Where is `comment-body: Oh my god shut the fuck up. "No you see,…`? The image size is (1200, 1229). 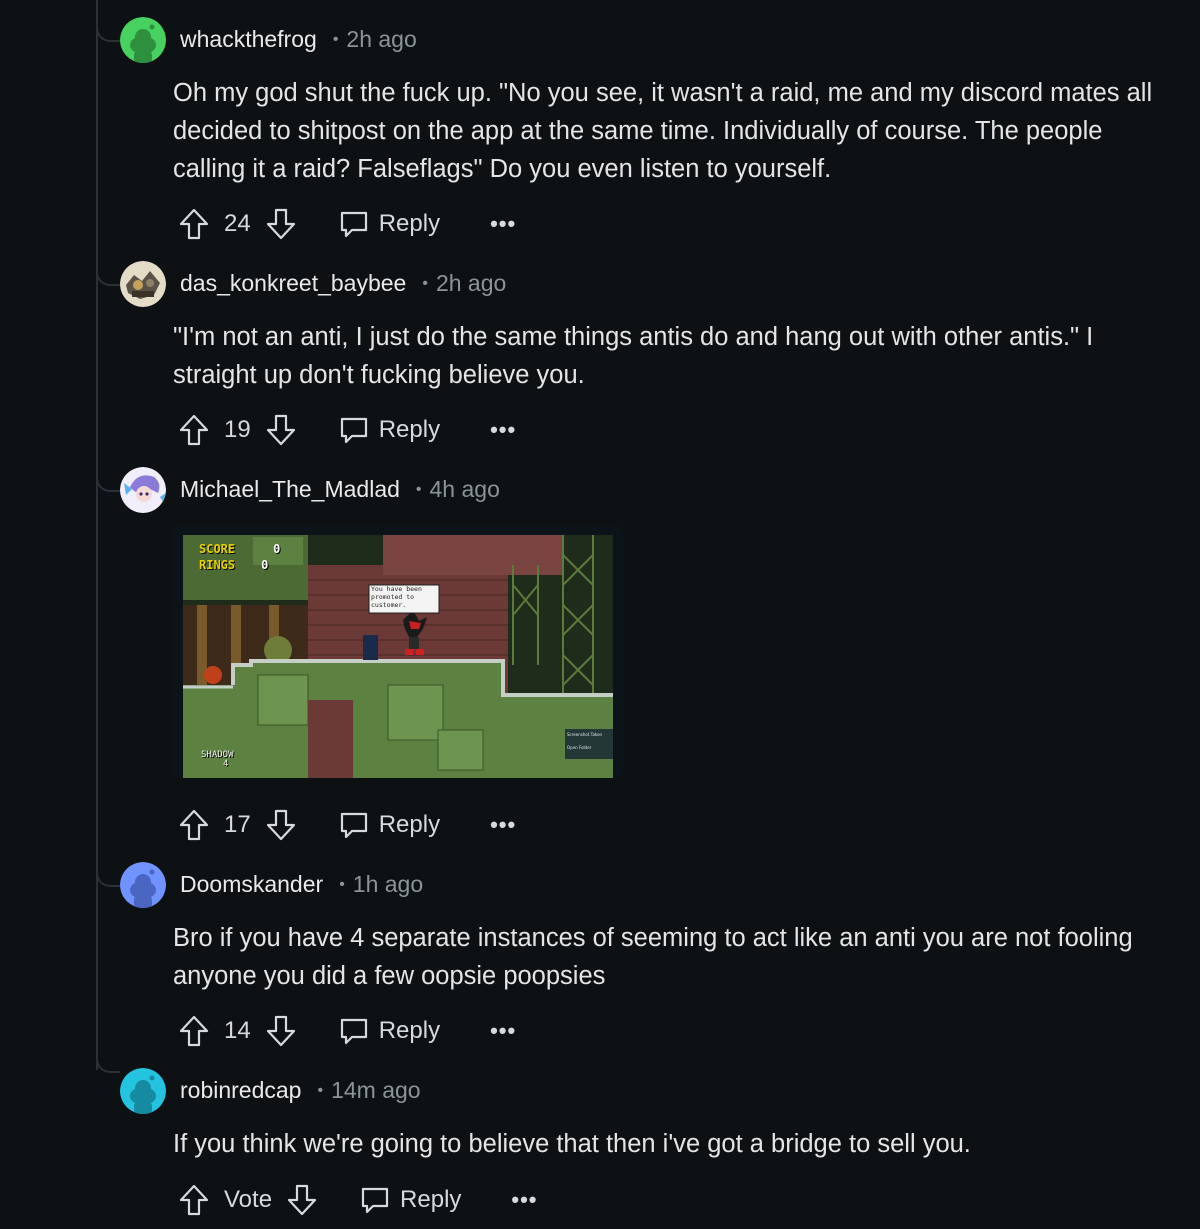 comment-body: Oh my god shut the fuck up. "No you see,… is located at coordinates (663, 131).